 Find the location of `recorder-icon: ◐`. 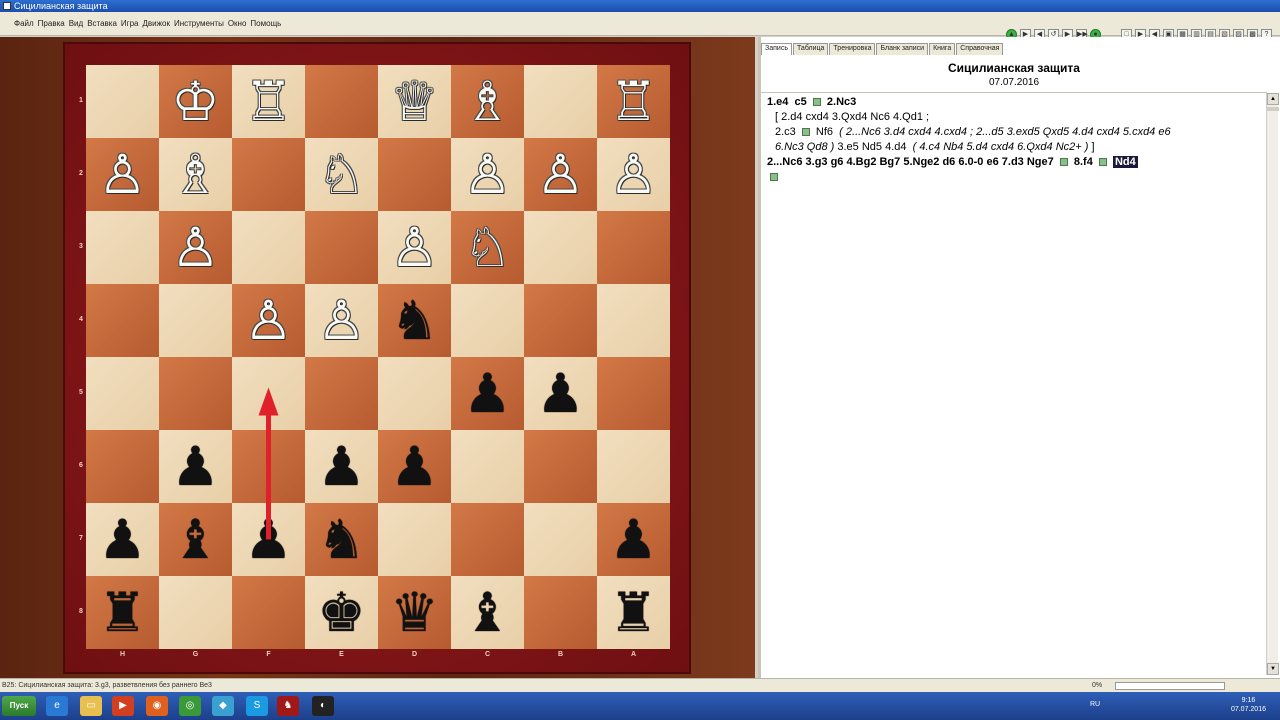

recorder-icon: ◐ is located at coordinates (323, 706).